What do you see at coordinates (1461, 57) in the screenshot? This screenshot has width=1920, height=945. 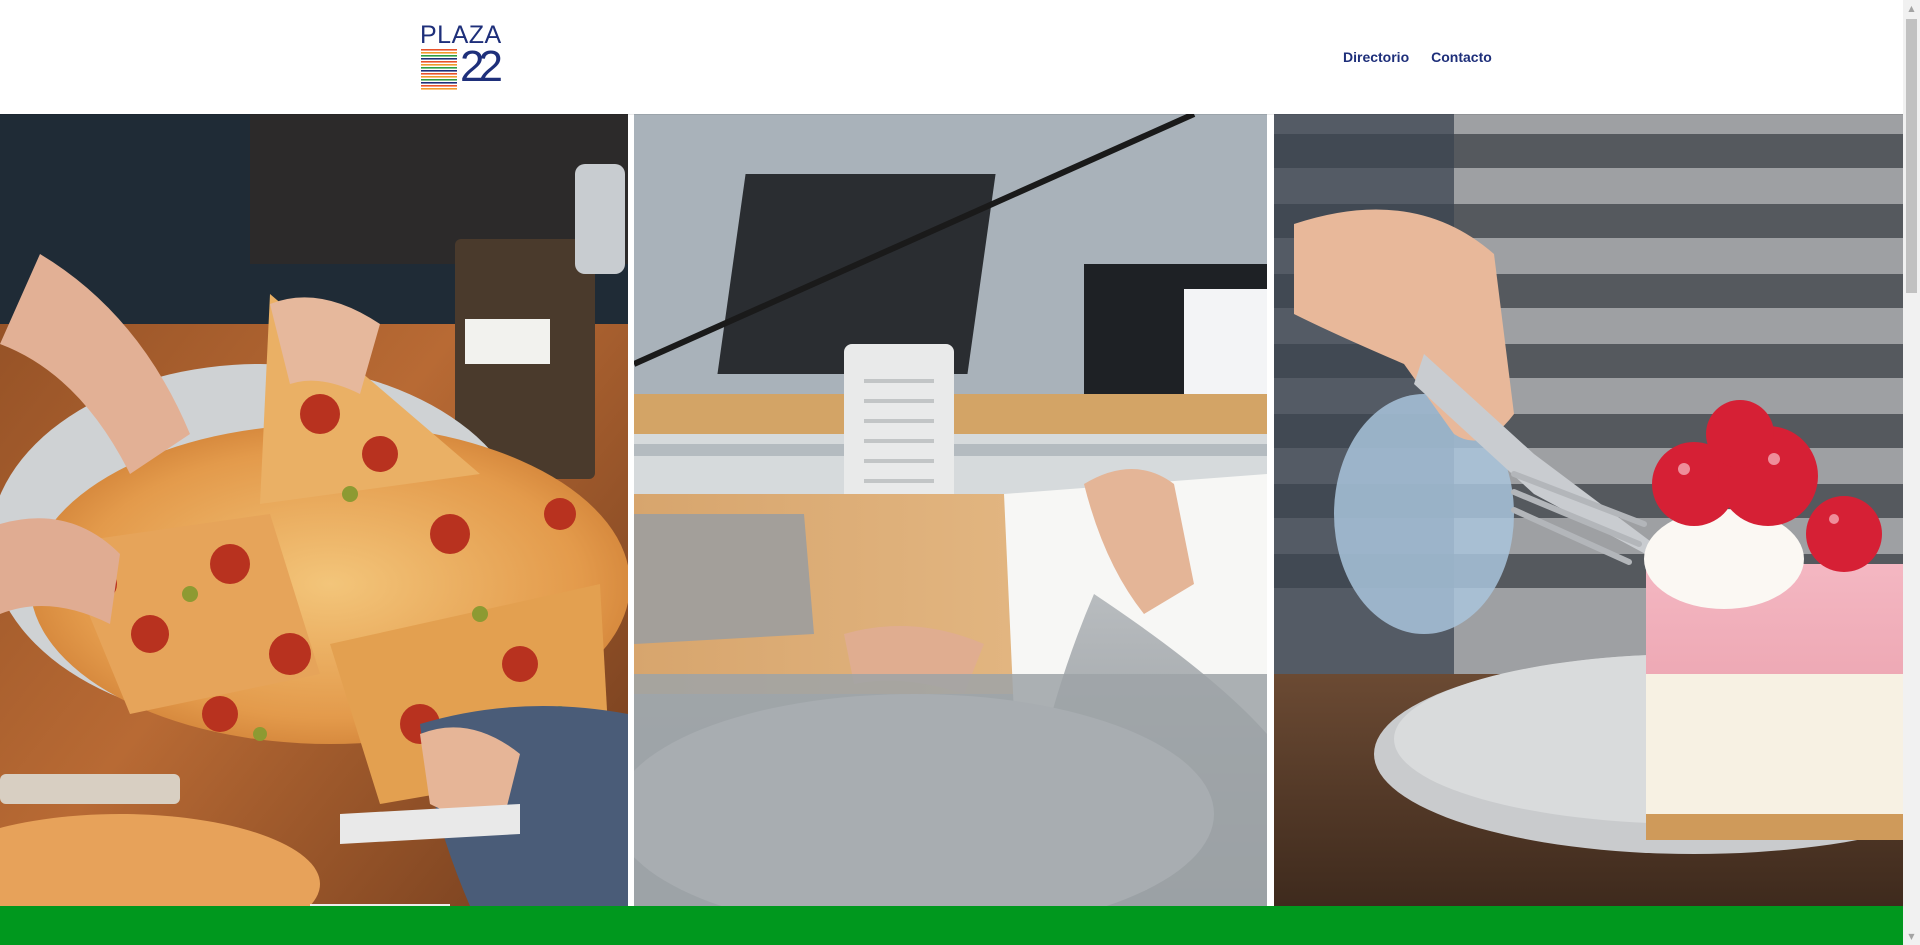 I see `nav-link-contacto: Contacto` at bounding box center [1461, 57].